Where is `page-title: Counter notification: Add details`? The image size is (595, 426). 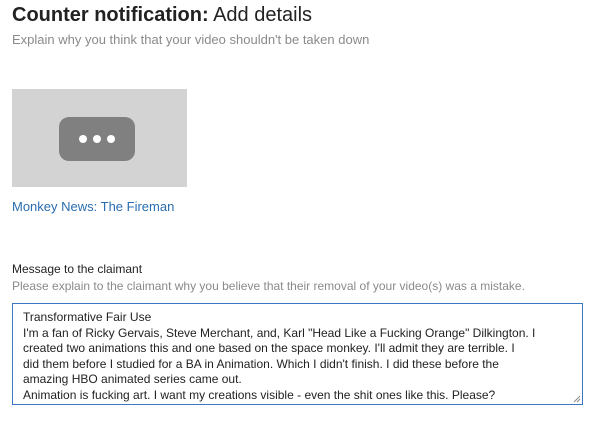
page-title: Counter notification: Add details is located at coordinates (162, 15).